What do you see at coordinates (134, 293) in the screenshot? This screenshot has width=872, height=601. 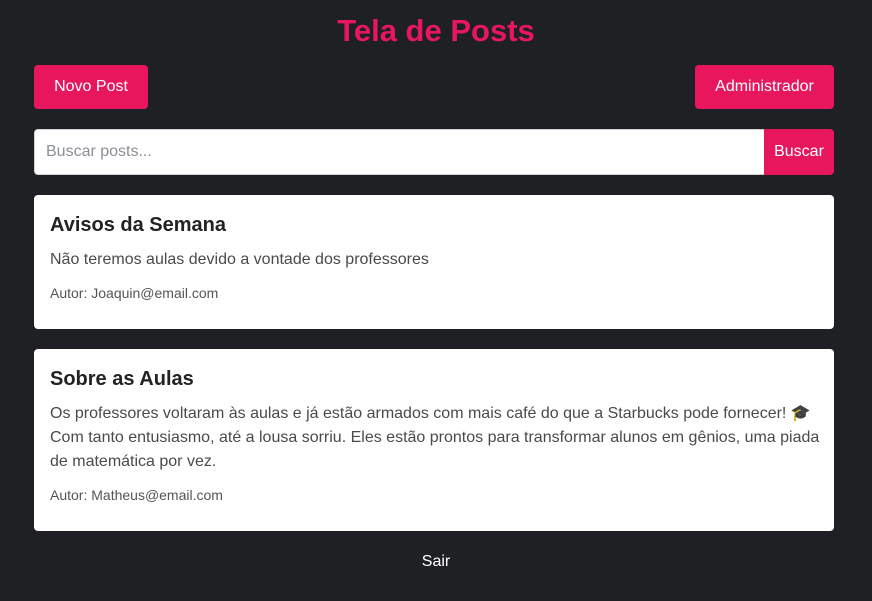 I see `post-author: Autor: Joaquin@email.com` at bounding box center [134, 293].